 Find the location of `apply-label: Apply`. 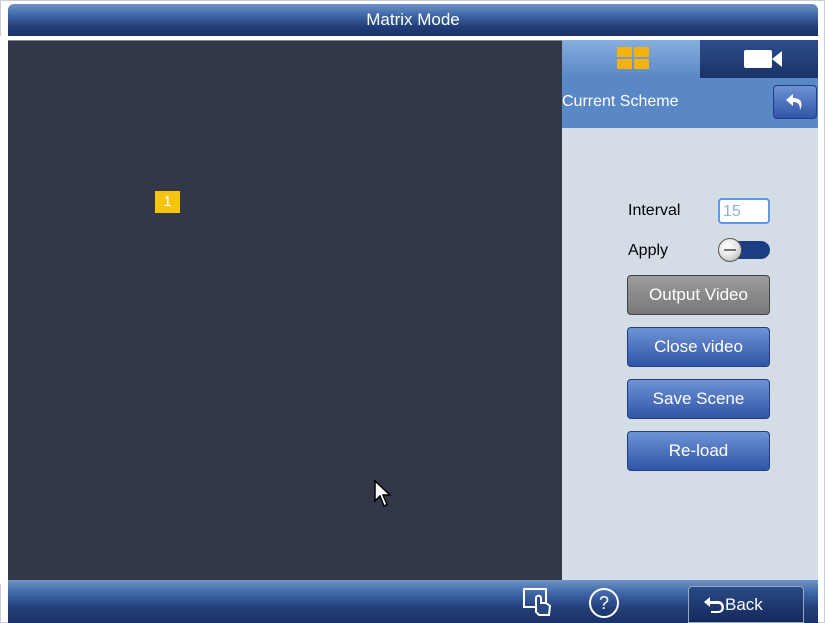

apply-label: Apply is located at coordinates (648, 250).